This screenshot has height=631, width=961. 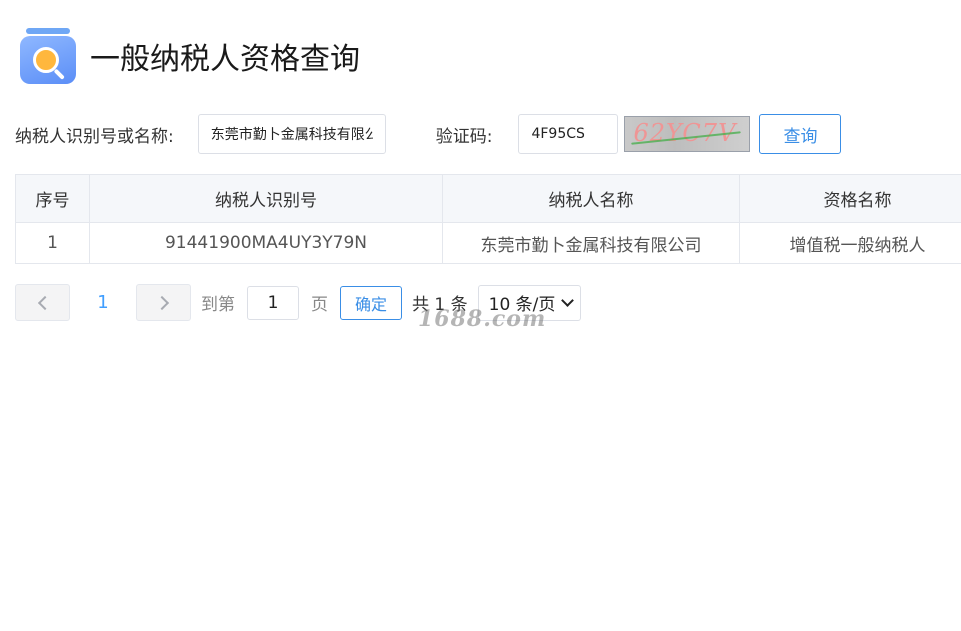 I want to click on cell-taxpayer-name: 东莞市勤卜金属科技有限公司, so click(x=591, y=243).